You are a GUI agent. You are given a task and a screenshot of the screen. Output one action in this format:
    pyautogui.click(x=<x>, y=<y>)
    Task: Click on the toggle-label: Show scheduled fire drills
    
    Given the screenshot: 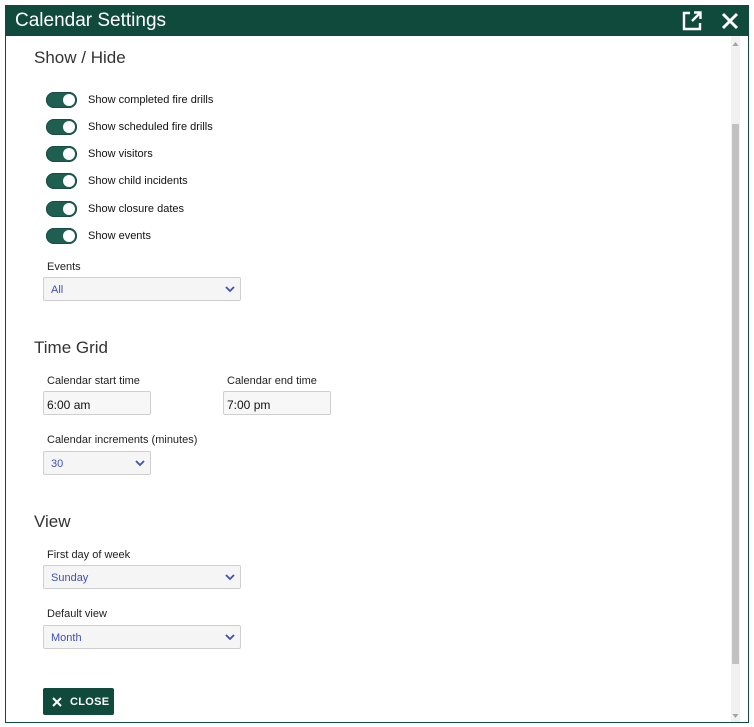 What is the action you would take?
    pyautogui.click(x=150, y=127)
    